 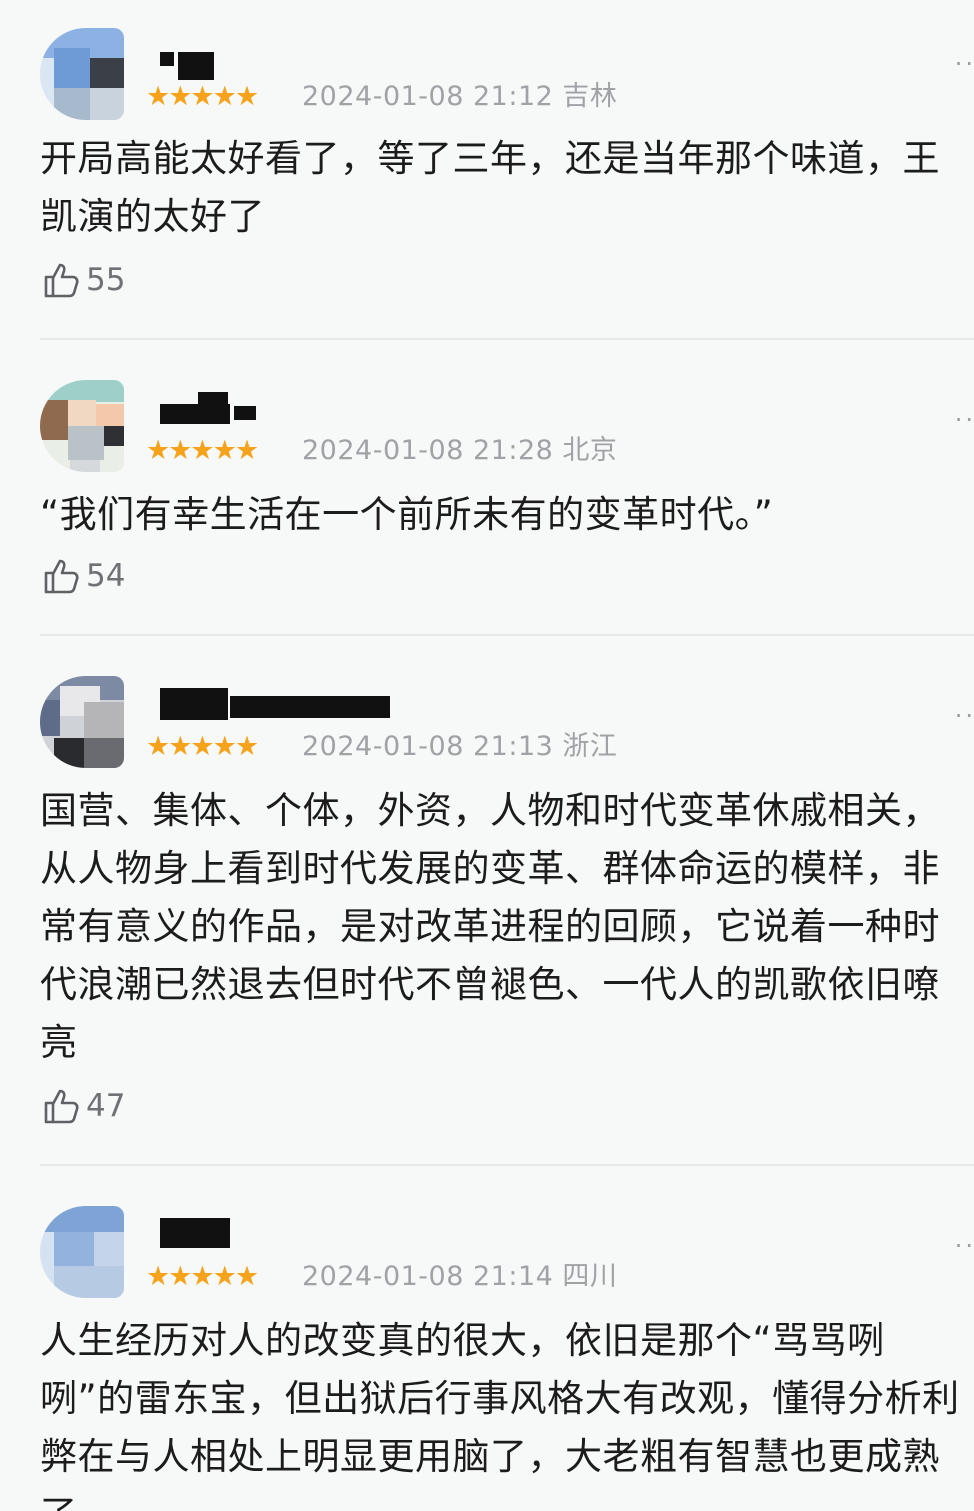 What do you see at coordinates (83, 280) in the screenshot?
I see `like-button: 55` at bounding box center [83, 280].